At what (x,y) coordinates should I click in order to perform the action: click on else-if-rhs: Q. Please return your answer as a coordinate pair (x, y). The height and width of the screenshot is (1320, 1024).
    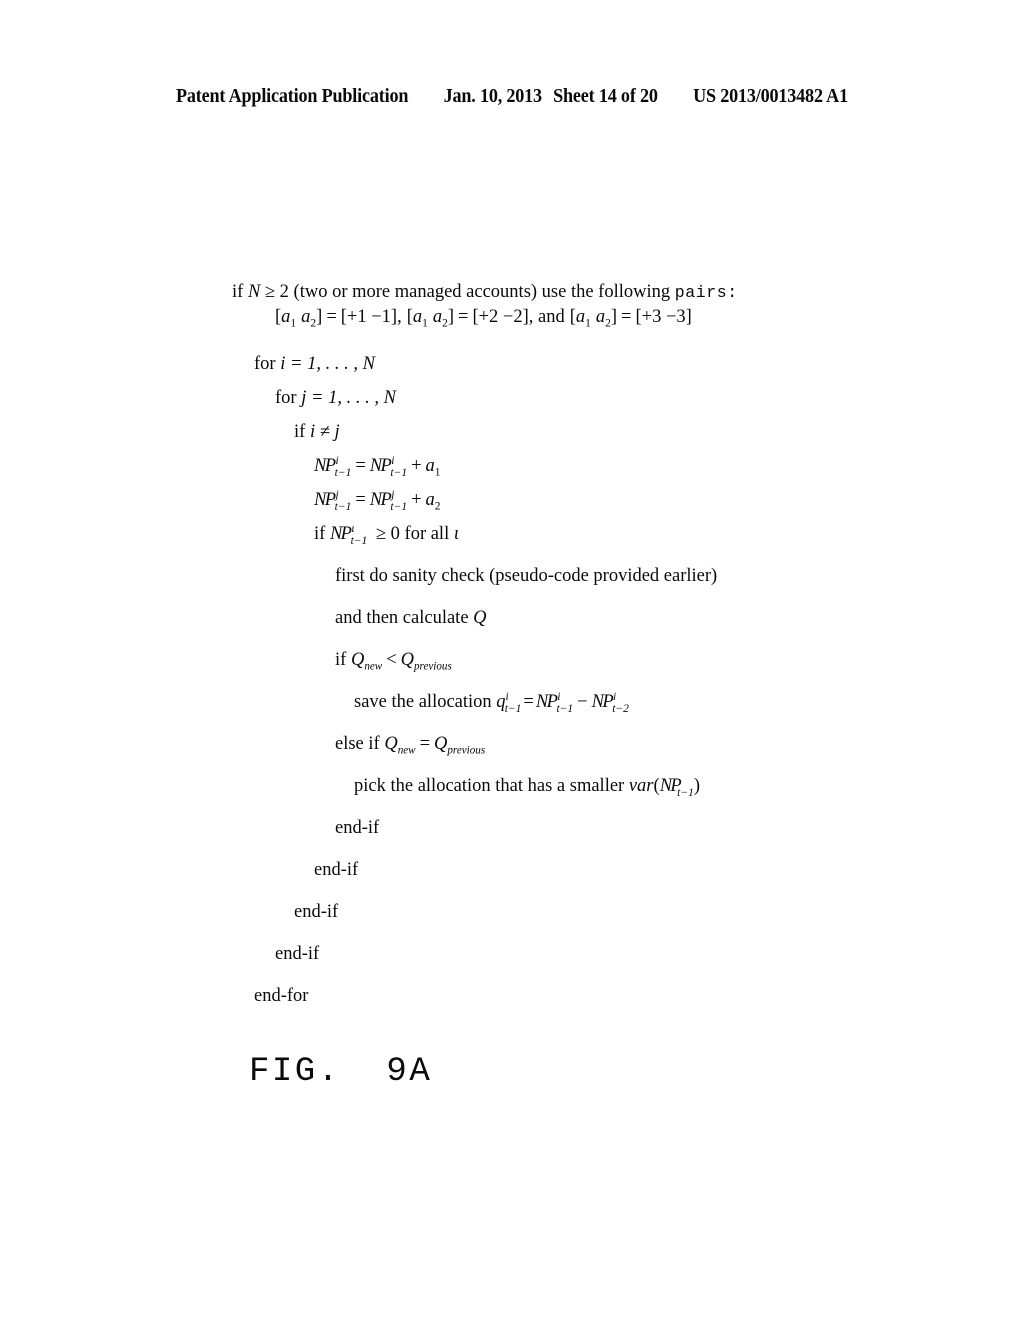
    Looking at the image, I should click on (441, 744).